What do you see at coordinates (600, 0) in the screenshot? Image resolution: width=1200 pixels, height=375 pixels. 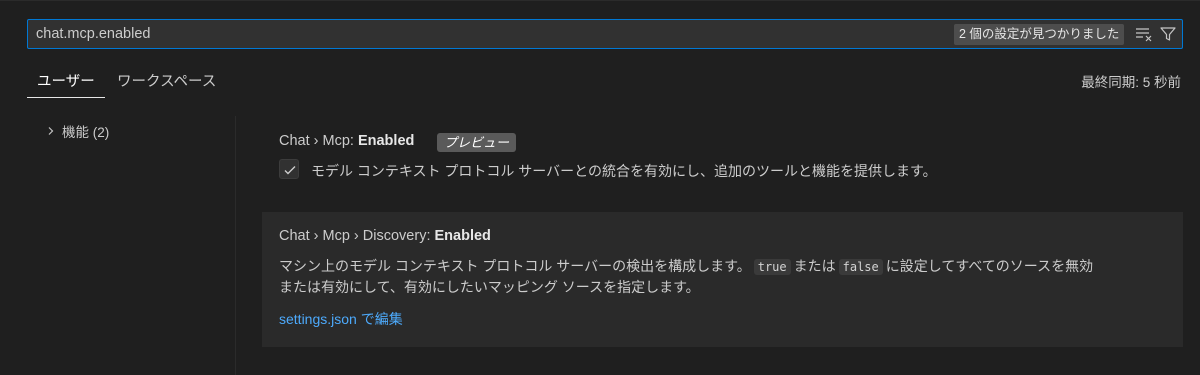 I see `editor-top-border` at bounding box center [600, 0].